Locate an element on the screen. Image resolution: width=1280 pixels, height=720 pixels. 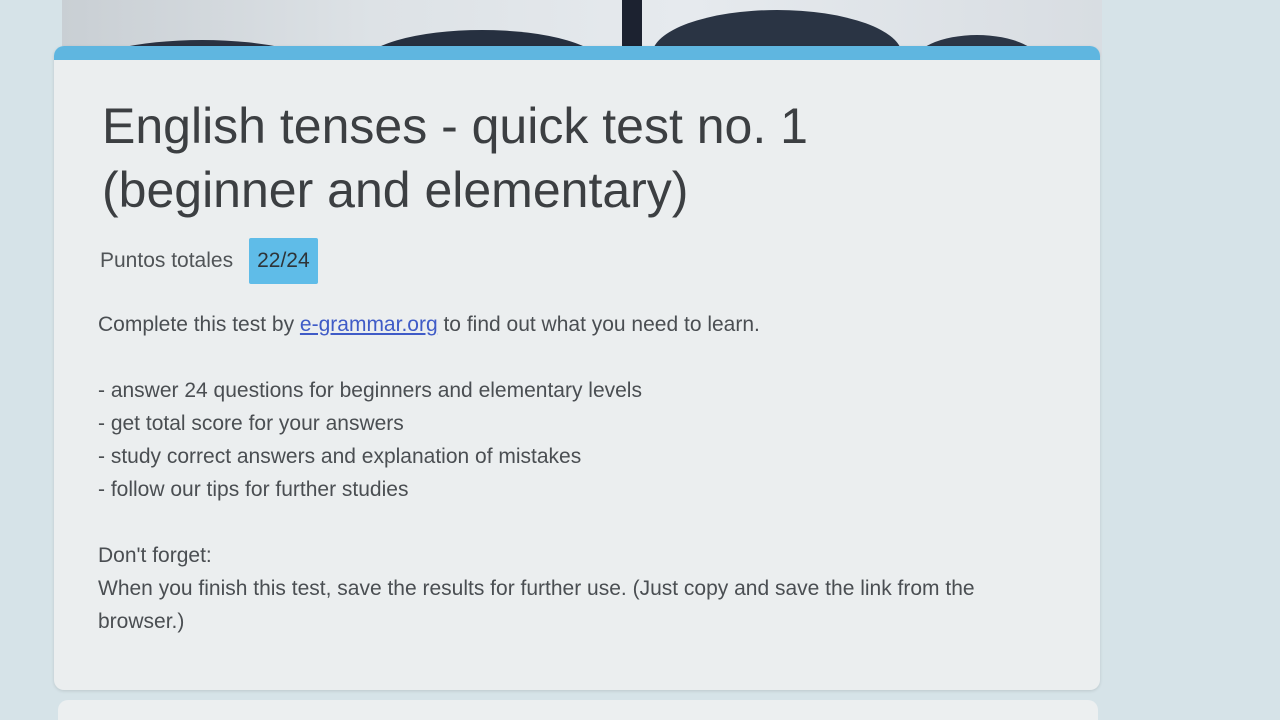
reminder-heading: Don't forget: is located at coordinates (155, 555).